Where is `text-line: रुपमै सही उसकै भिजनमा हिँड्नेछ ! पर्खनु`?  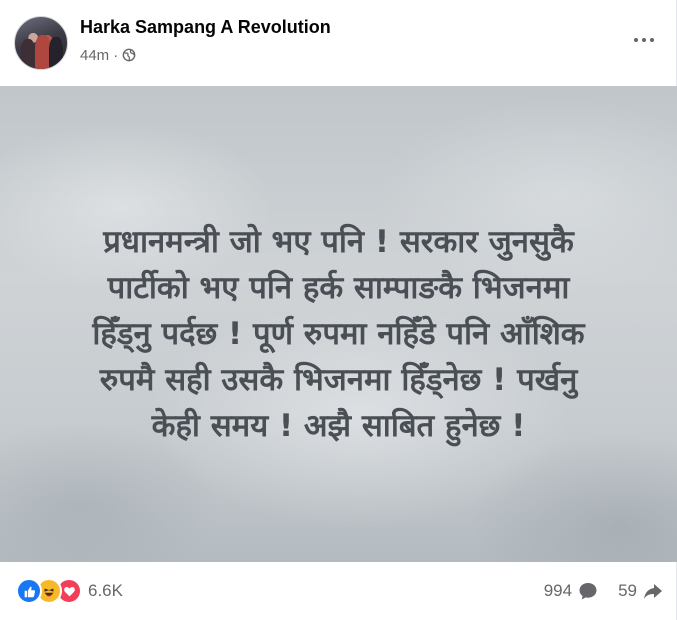
text-line: रुपमै सही उसकै भिजनमा हिँड्नेछ ! पर्खनु is located at coordinates (338, 380).